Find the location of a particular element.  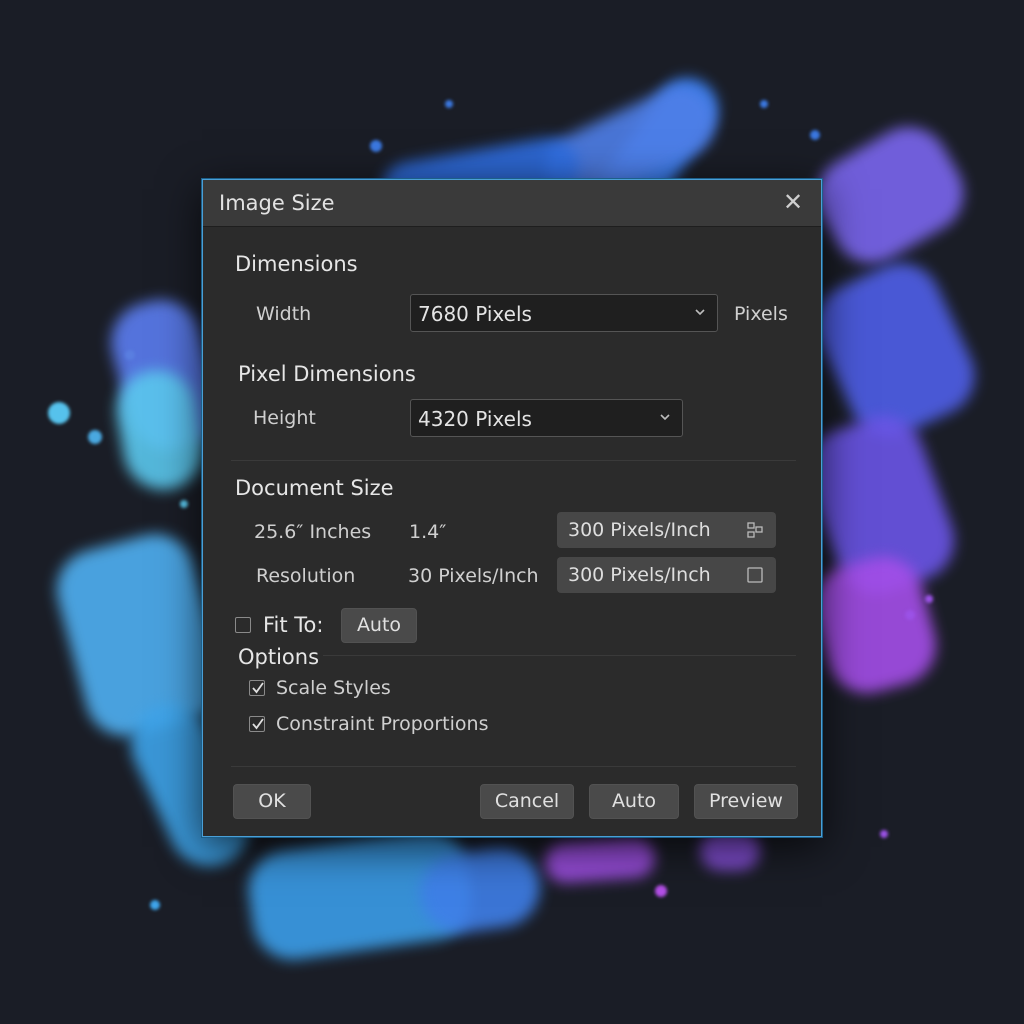

ok-button: OK is located at coordinates (272, 801).